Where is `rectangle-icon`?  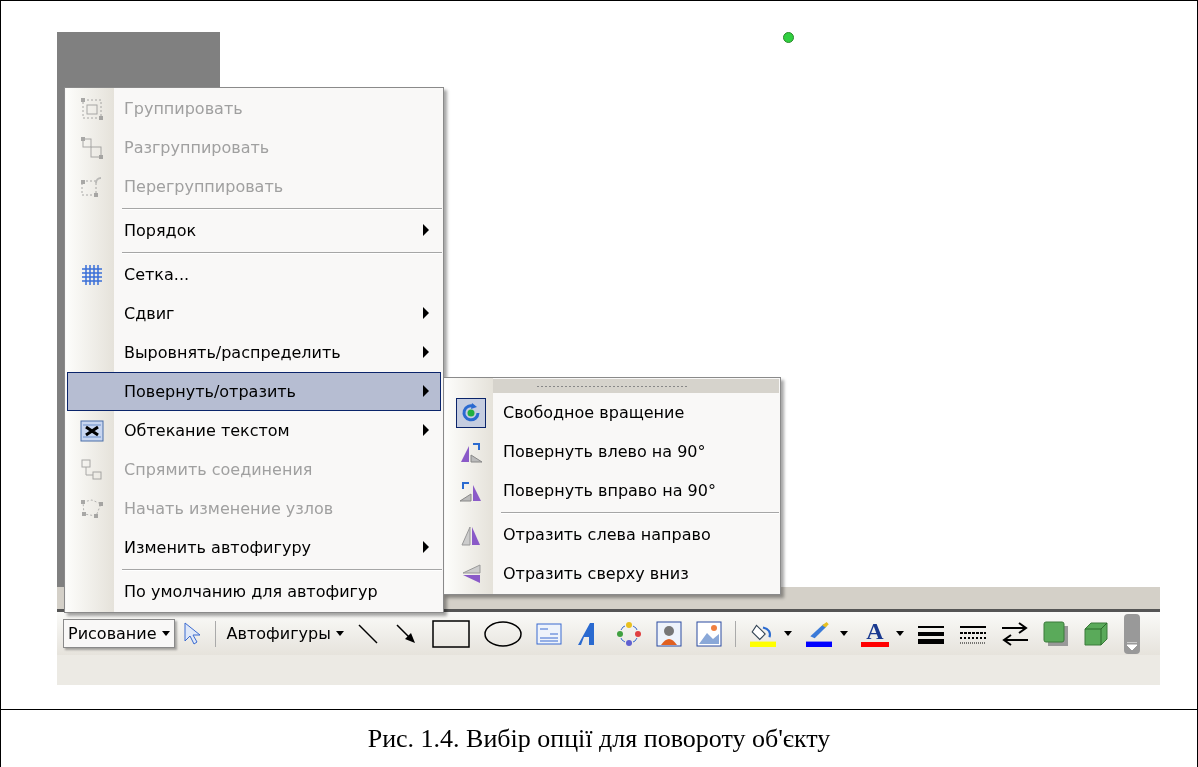 rectangle-icon is located at coordinates (450, 633).